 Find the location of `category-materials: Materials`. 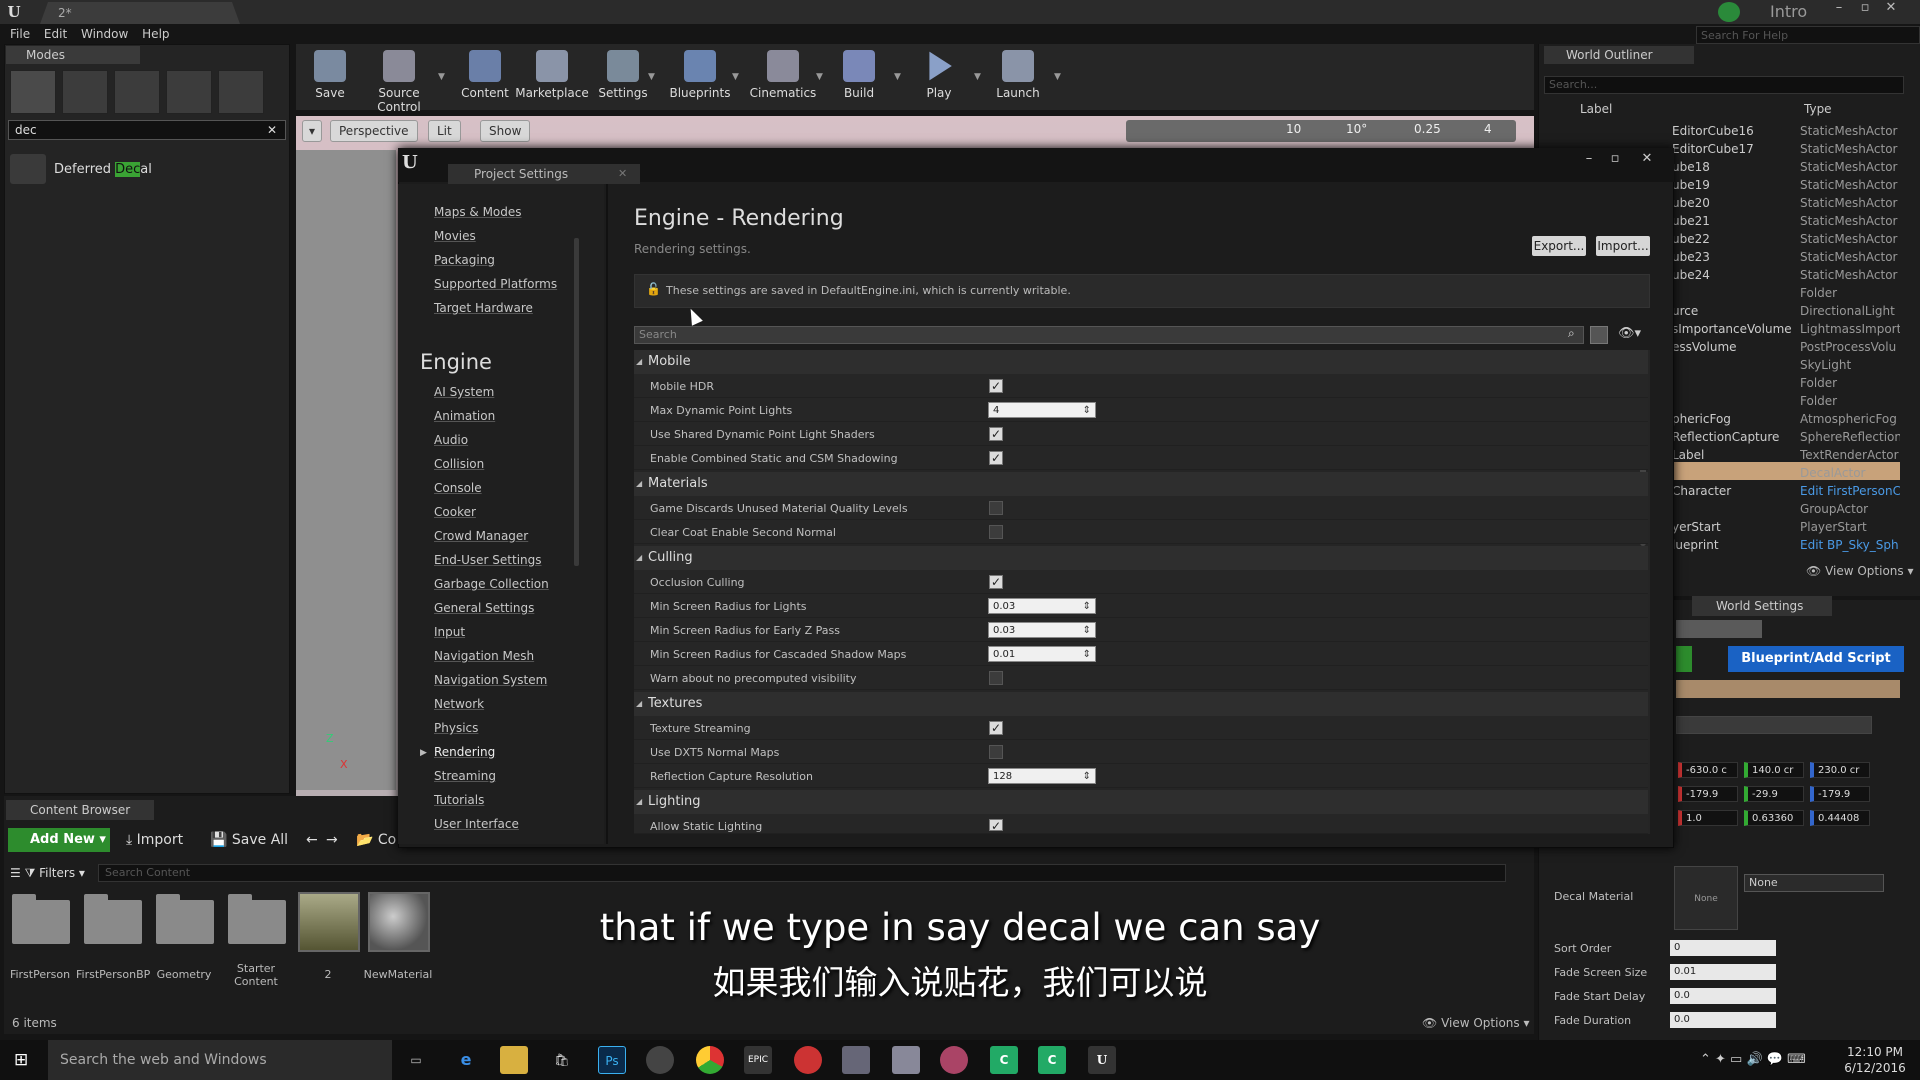

category-materials: Materials is located at coordinates (1141, 484).